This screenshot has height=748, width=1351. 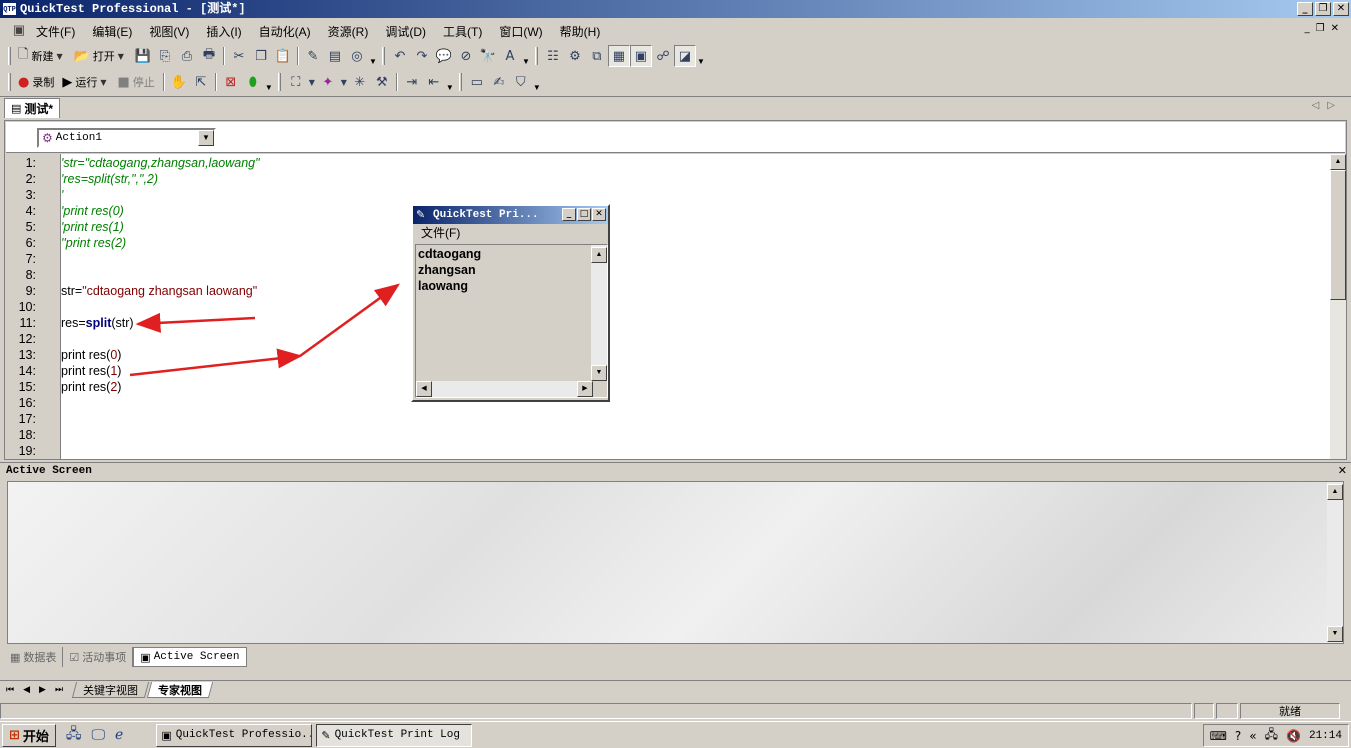 I want to click on task-print-log: ✎ QuickTest Print Log, so click(x=394, y=735).